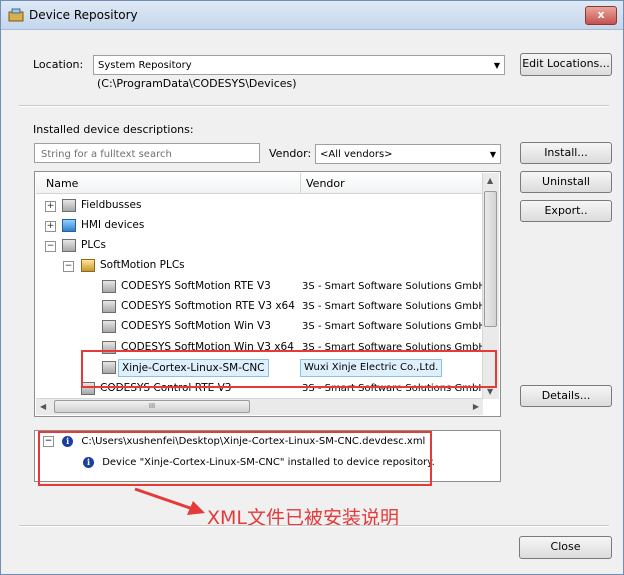 The image size is (624, 575). I want to click on search-input, so click(148, 154).